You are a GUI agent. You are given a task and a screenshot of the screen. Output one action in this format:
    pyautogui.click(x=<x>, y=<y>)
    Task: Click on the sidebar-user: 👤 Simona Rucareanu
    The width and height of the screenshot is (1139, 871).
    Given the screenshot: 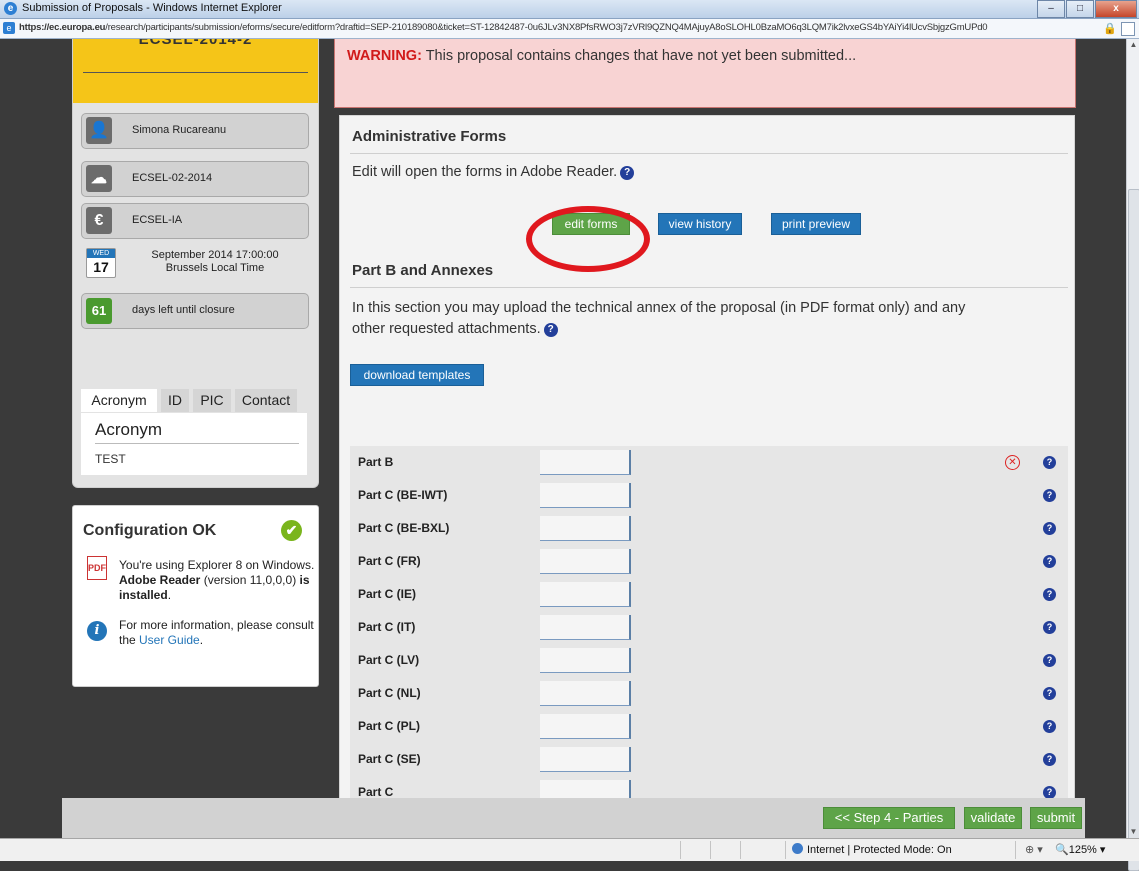 What is the action you would take?
    pyautogui.click(x=195, y=131)
    